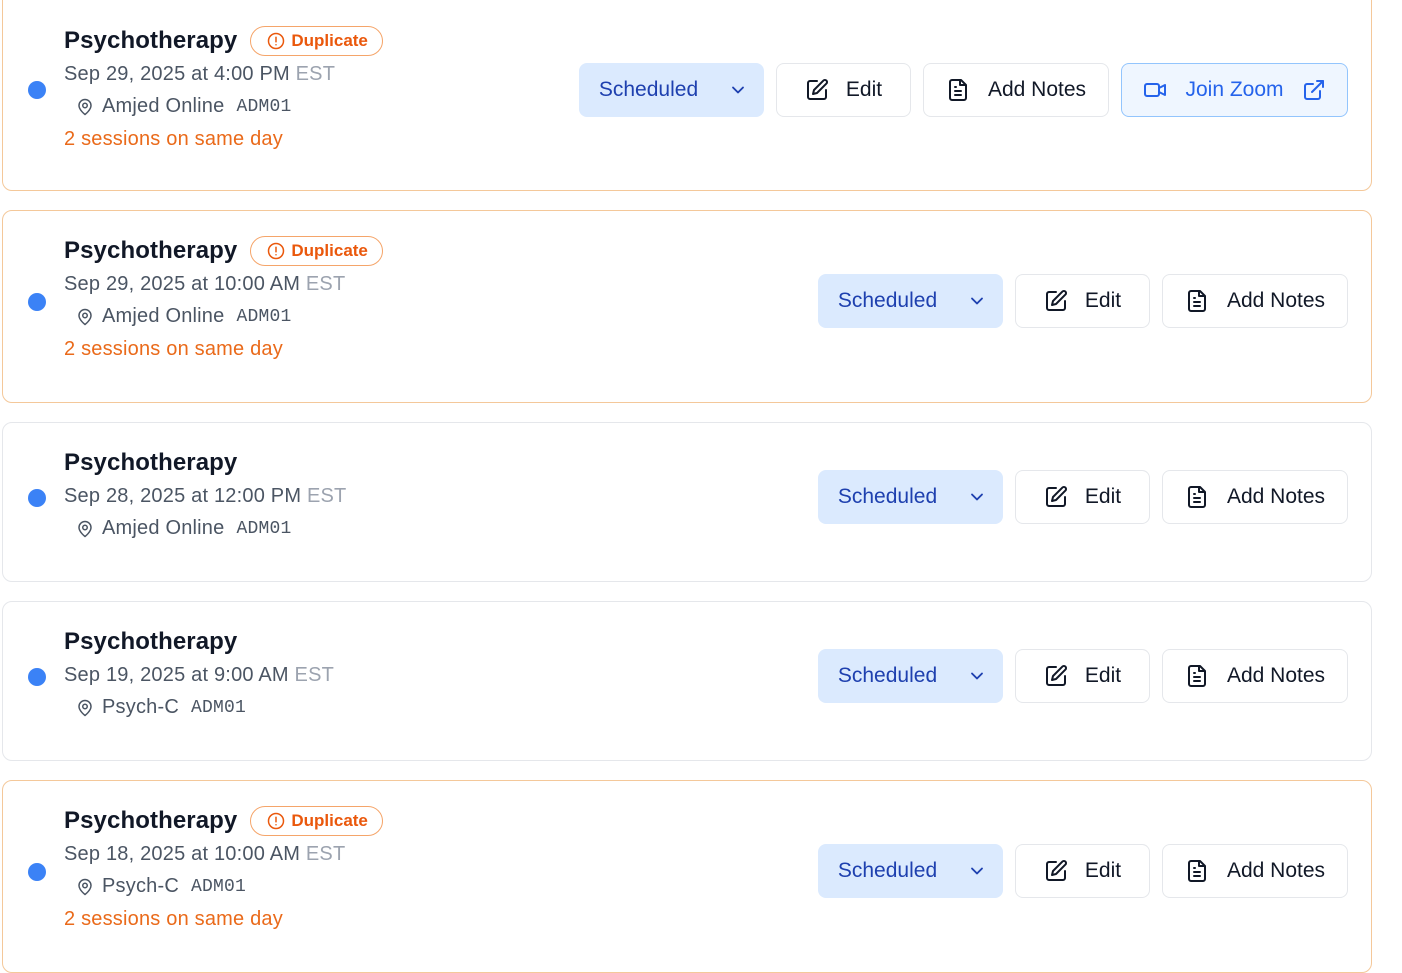  I want to click on session-datetime: Sep 18, 2025 at 10:00 AM EST, so click(223, 854).